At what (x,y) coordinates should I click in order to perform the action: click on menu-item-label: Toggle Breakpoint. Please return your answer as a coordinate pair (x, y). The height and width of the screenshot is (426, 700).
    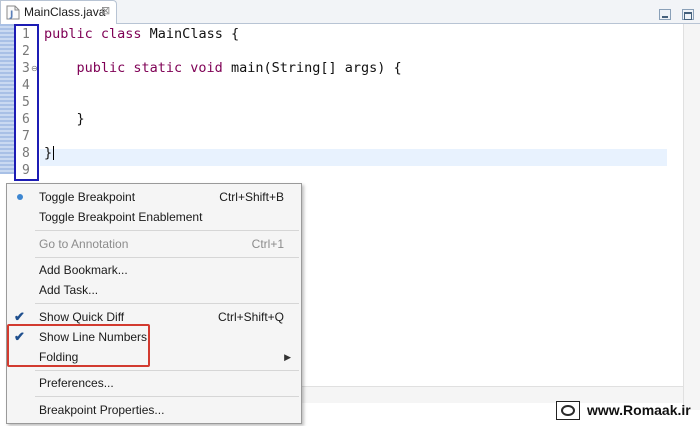
    Looking at the image, I should click on (87, 197).